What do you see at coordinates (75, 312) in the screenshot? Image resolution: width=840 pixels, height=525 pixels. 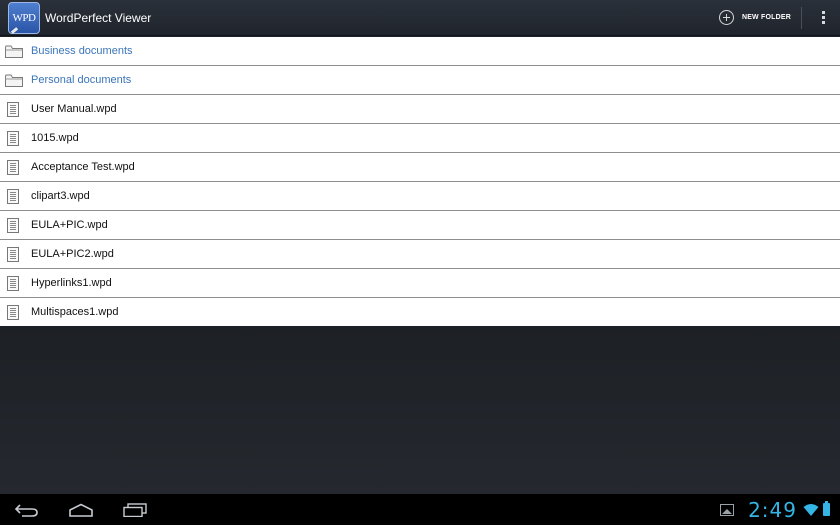 I see `file-name: Multispaces1.wpd` at bounding box center [75, 312].